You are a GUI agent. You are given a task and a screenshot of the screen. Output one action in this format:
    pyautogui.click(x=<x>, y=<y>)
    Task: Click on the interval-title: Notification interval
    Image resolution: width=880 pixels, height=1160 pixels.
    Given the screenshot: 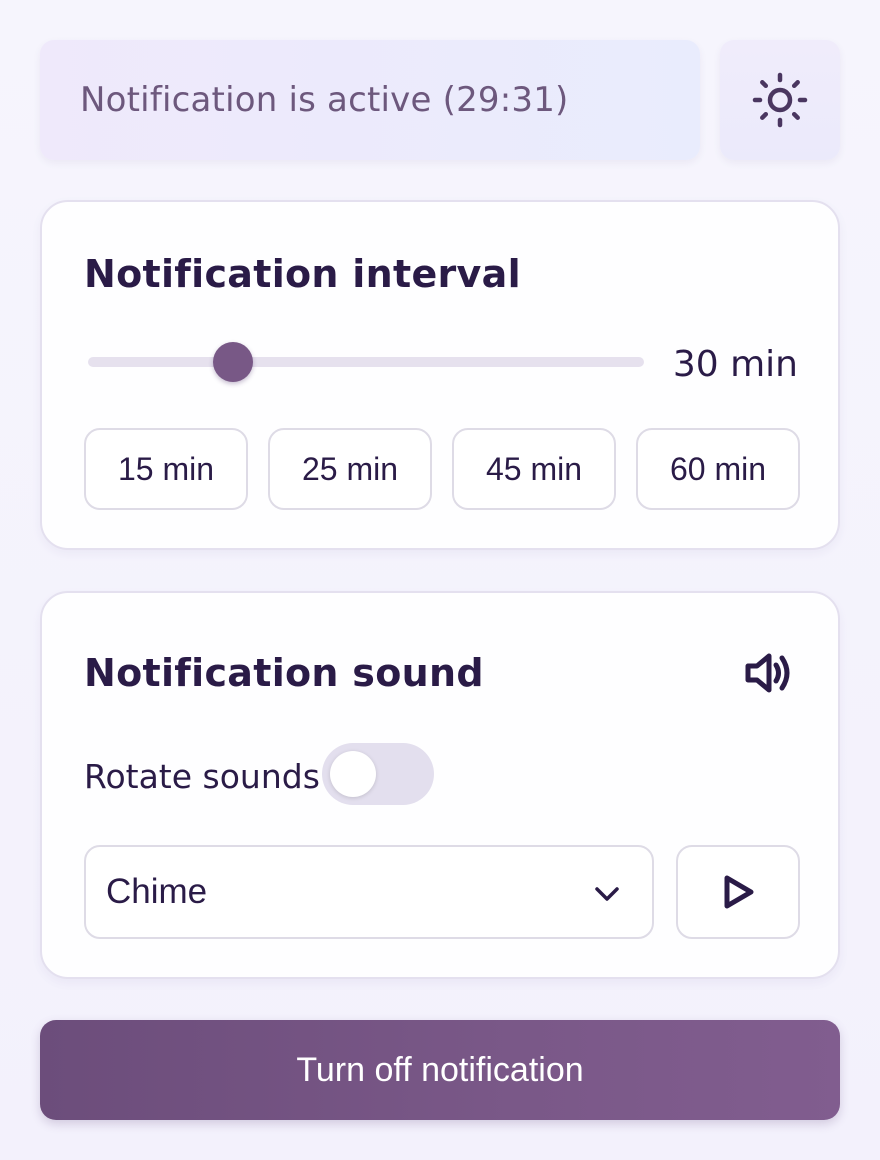 What is the action you would take?
    pyautogui.click(x=302, y=274)
    